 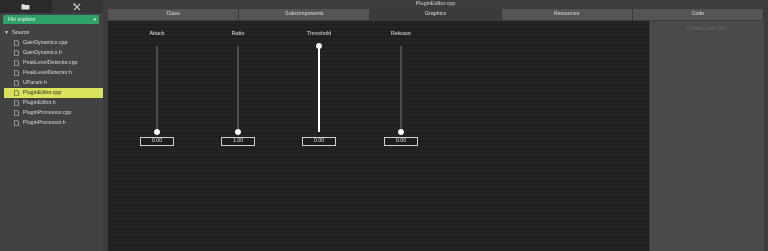 I want to click on properties-placeholder: (nothing selected), so click(x=707, y=29).